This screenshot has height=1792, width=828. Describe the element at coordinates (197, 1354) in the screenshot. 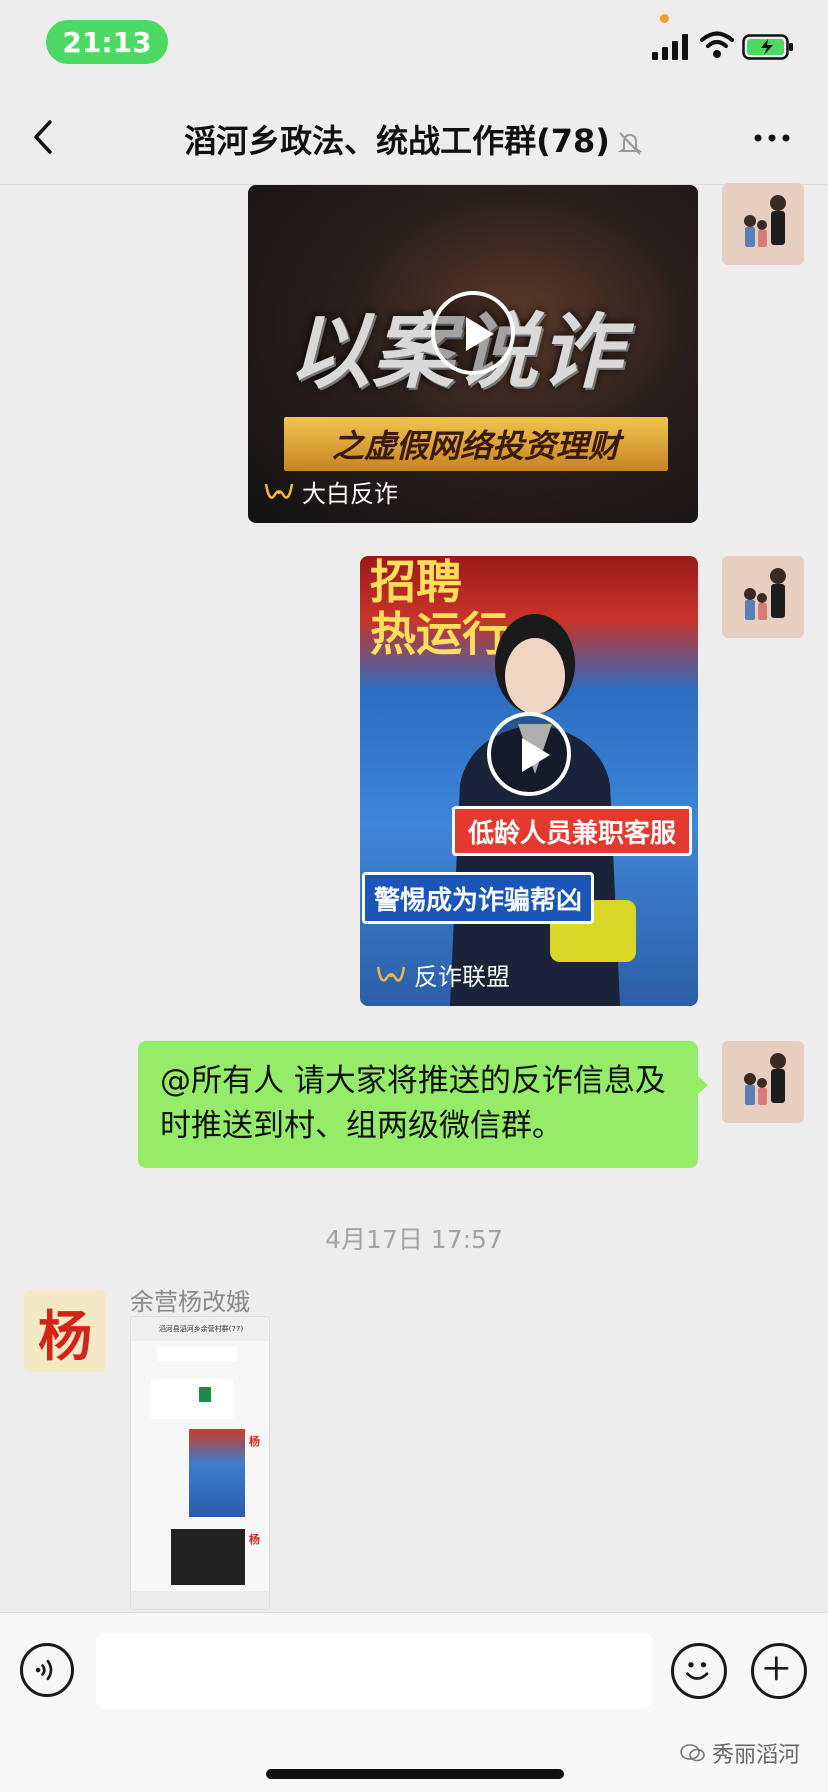

I see `thumb-text-line` at that location.